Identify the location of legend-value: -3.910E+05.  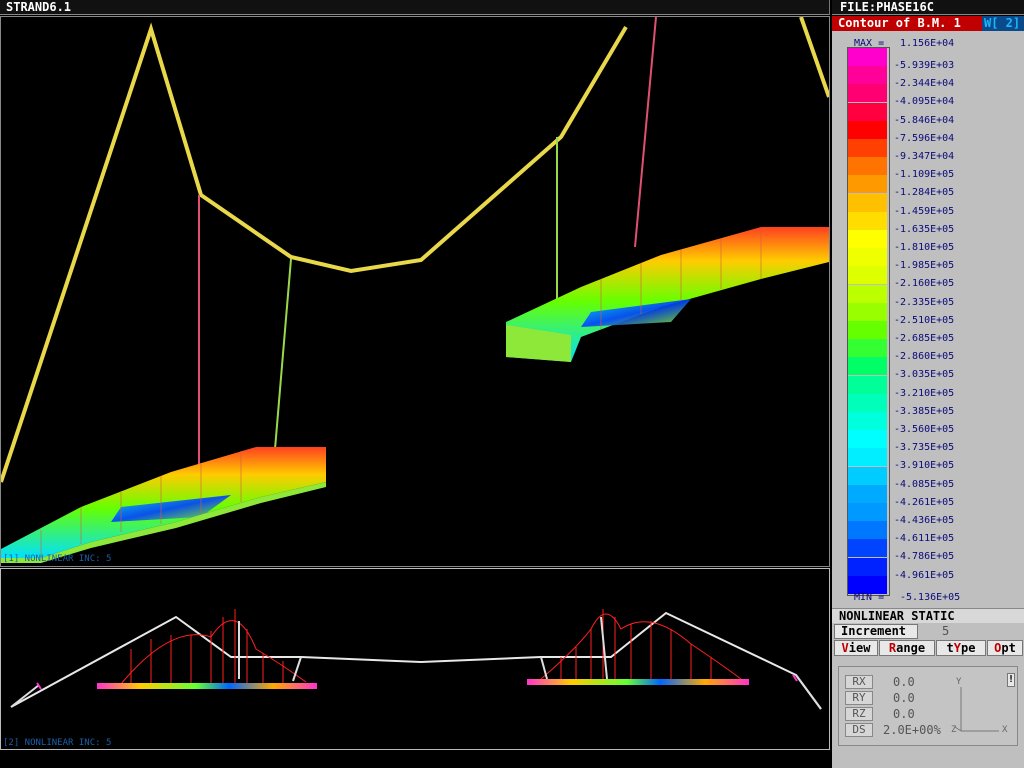
(924, 466).